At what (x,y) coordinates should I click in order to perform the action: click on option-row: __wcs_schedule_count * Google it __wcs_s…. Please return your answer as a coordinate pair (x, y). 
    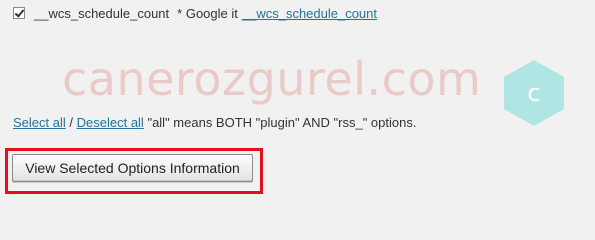
    Looking at the image, I should click on (195, 13).